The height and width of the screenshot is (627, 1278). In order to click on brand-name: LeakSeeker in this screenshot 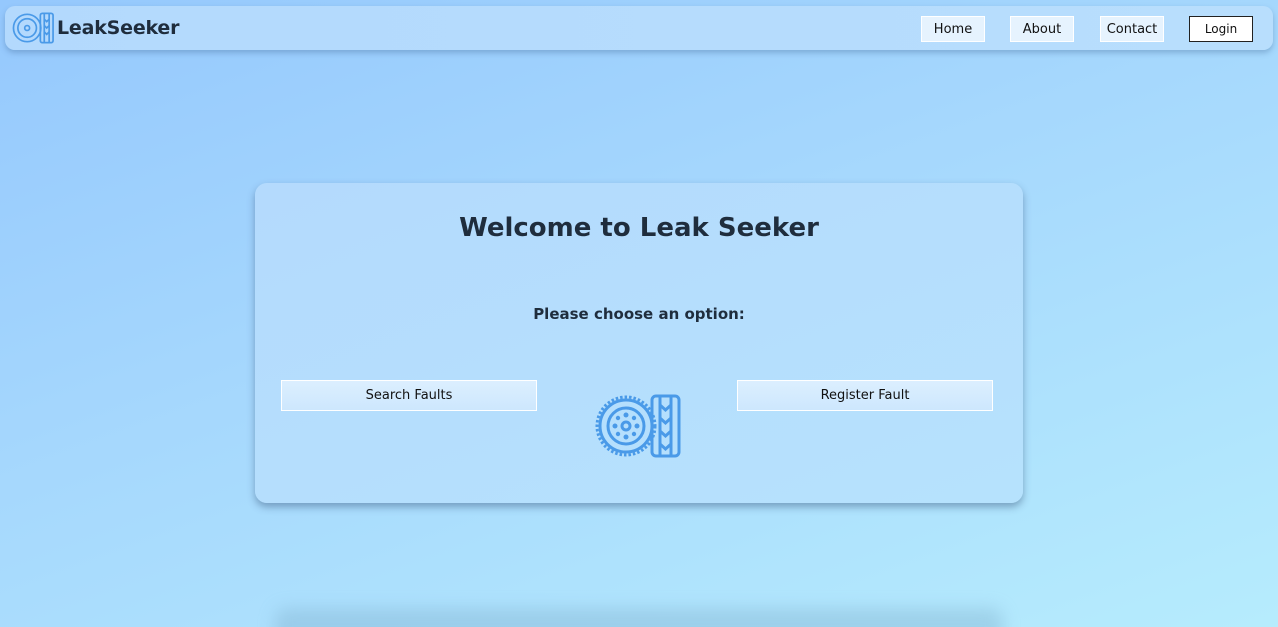, I will do `click(118, 28)`.